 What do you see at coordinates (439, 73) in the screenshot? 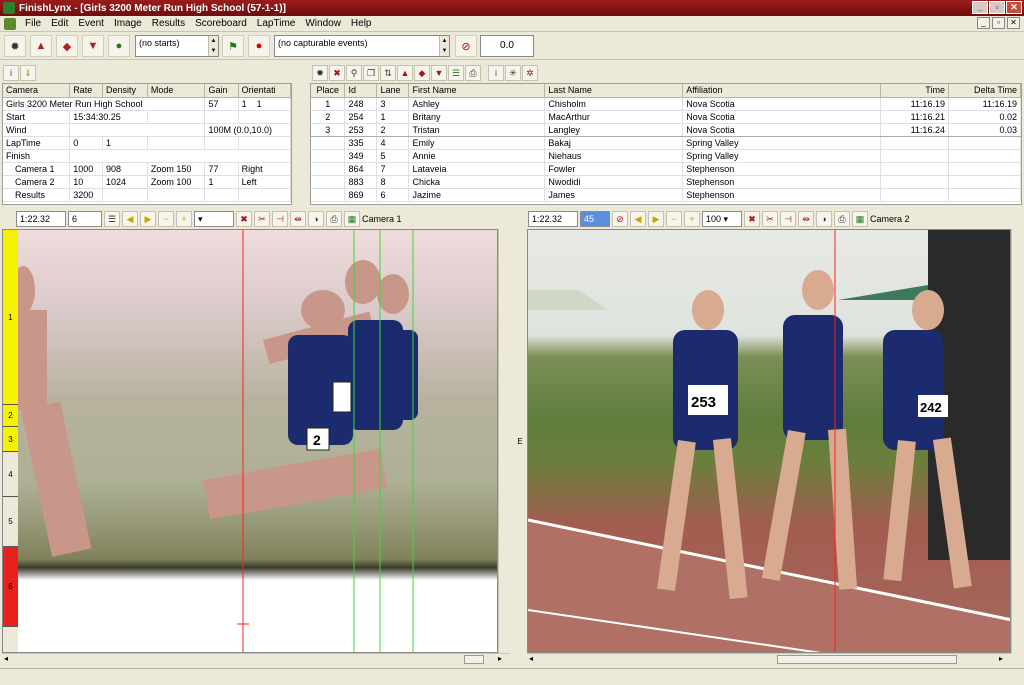
I see `export-icon: ▼` at bounding box center [439, 73].